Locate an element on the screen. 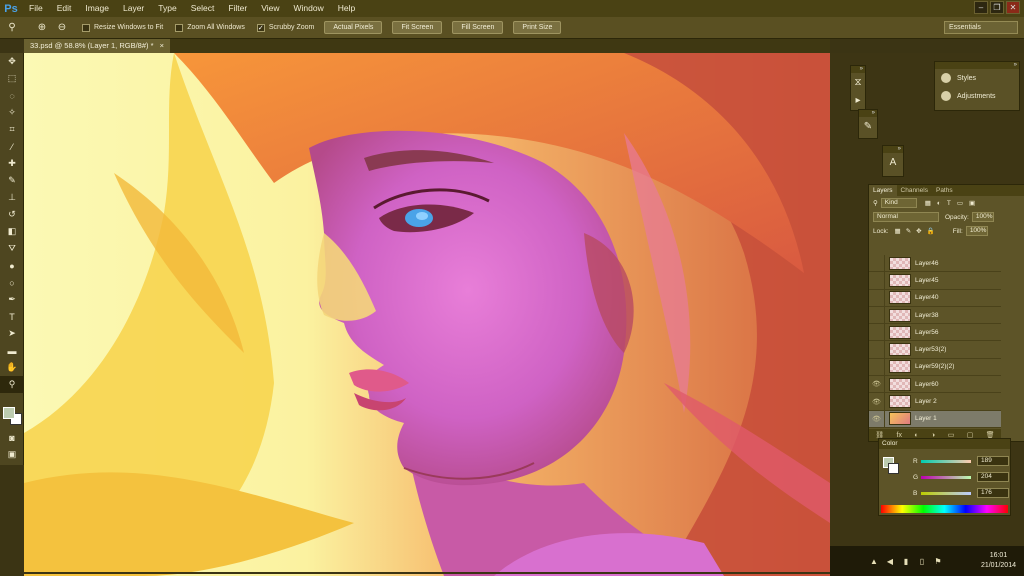 This screenshot has width=1024, height=576. option-checkbox-2: ✓ Scrubby Zoom is located at coordinates (285, 27).